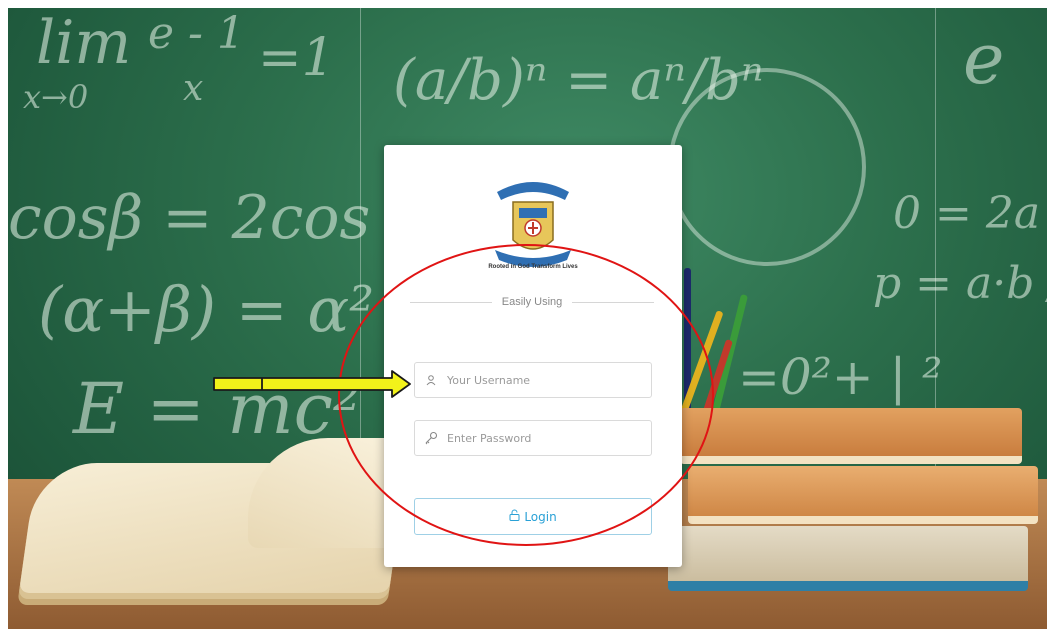  I want to click on divider-label: Easily Using, so click(532, 302).